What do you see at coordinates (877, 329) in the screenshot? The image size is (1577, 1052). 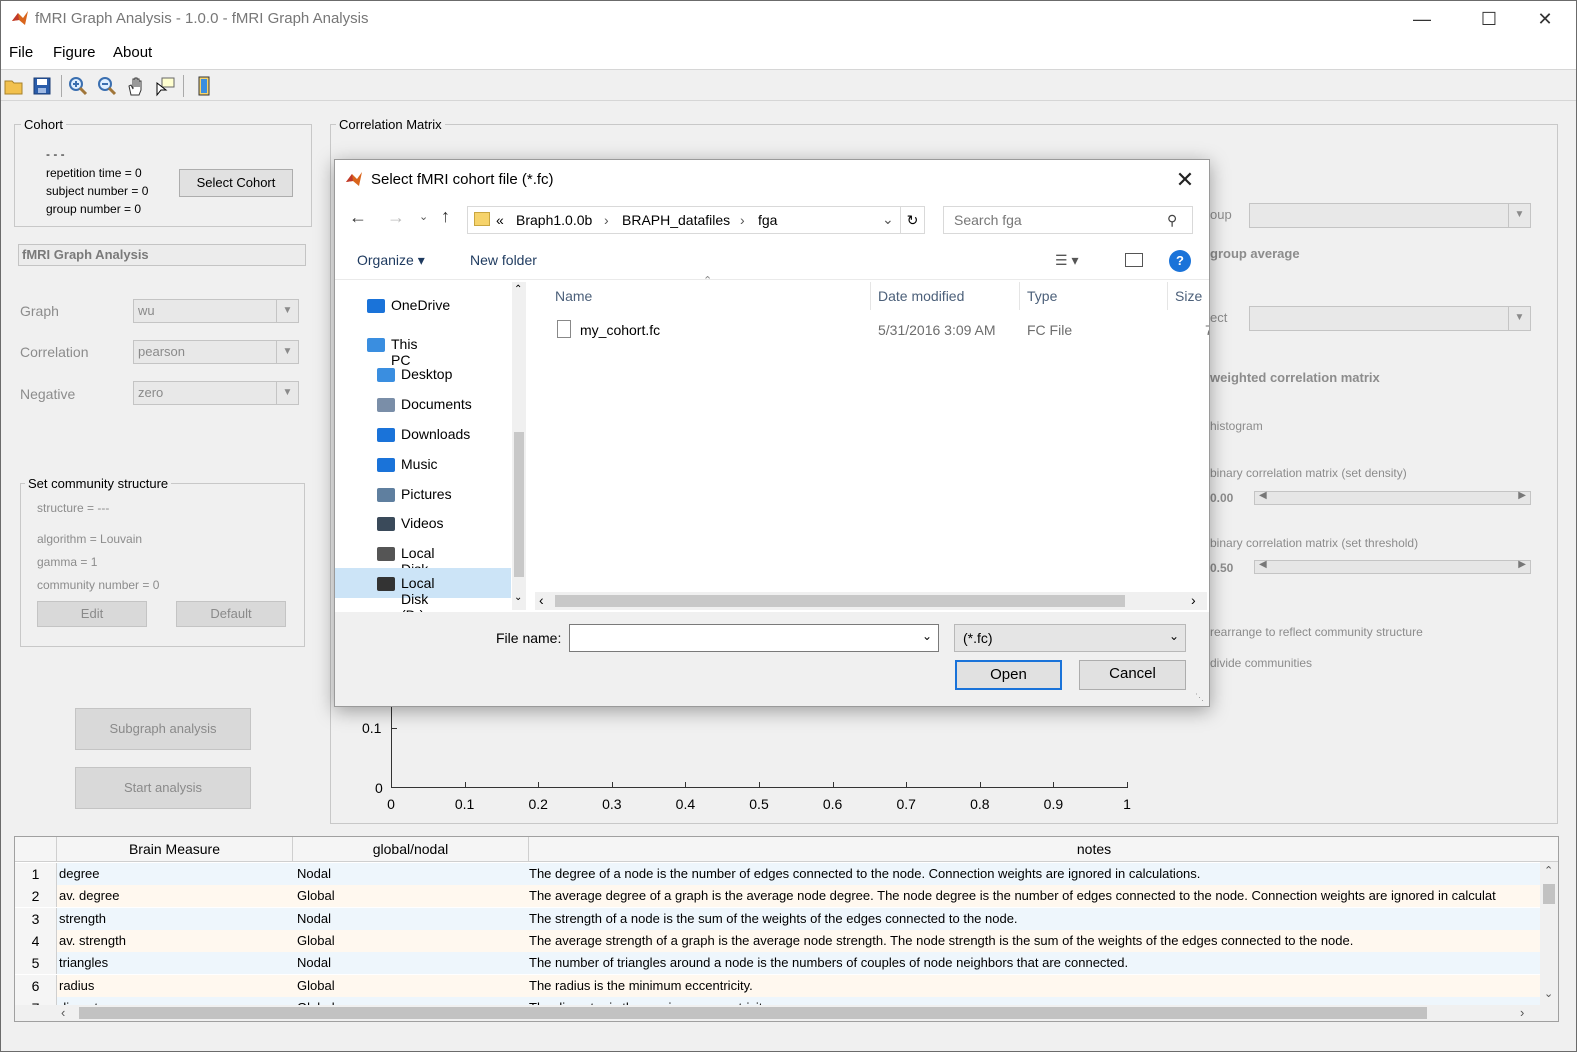 I see `file-row: my_cohort.fc 5/31/2016 3:09 AM FC File 7` at bounding box center [877, 329].